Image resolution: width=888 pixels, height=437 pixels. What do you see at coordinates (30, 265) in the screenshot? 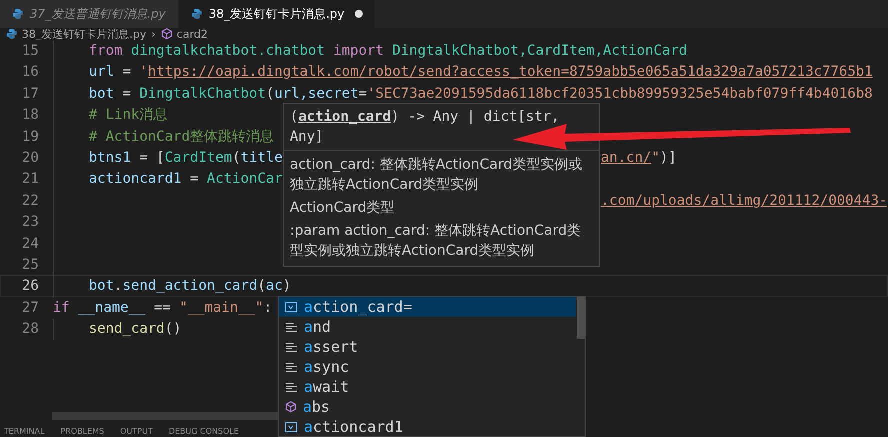
I see `line-number: 25` at bounding box center [30, 265].